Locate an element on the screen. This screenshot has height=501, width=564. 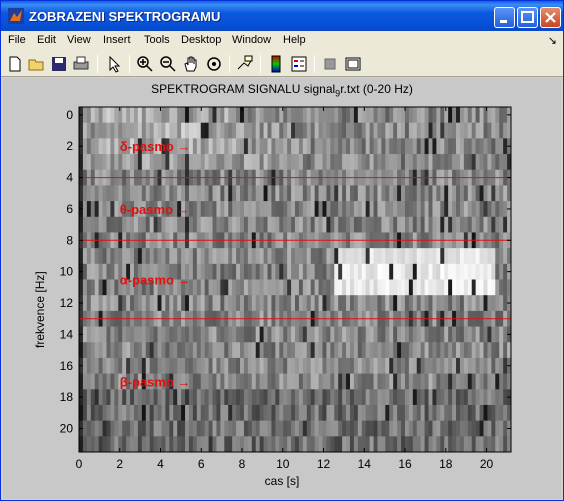
menu-help: Help is located at coordinates (294, 40).